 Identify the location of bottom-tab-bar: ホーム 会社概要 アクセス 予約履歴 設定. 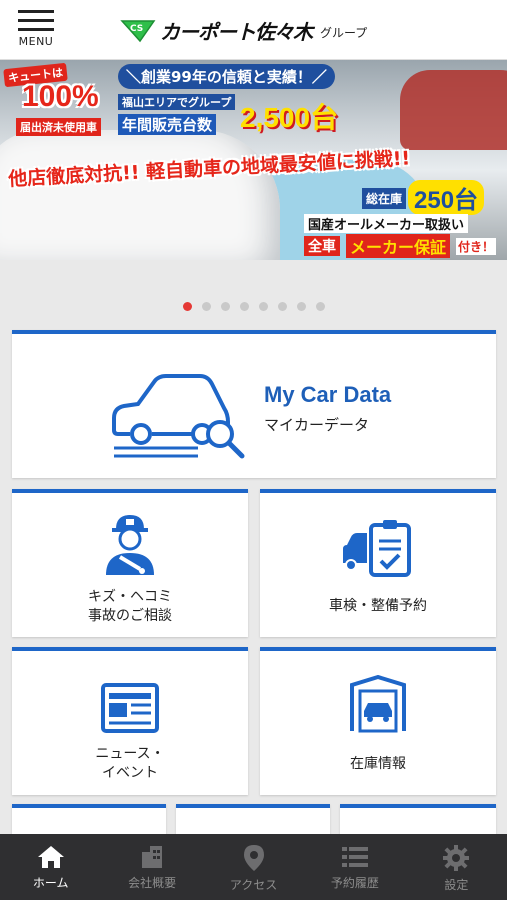
(253, 867).